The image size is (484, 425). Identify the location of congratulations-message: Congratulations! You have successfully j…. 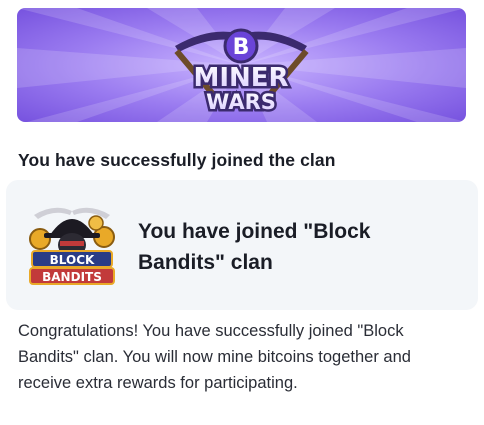
(214, 357).